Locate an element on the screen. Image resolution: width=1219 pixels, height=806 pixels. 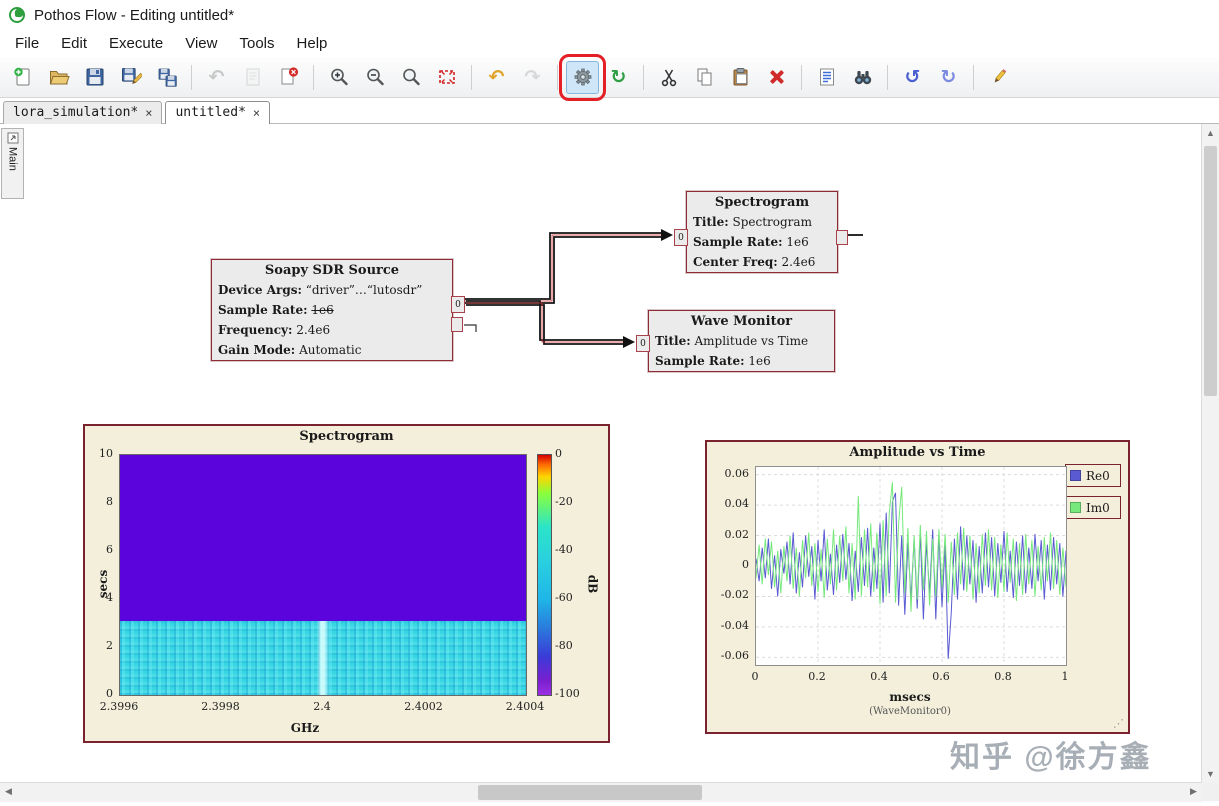
legend-entry-im0: Im0 is located at coordinates (1093, 507).